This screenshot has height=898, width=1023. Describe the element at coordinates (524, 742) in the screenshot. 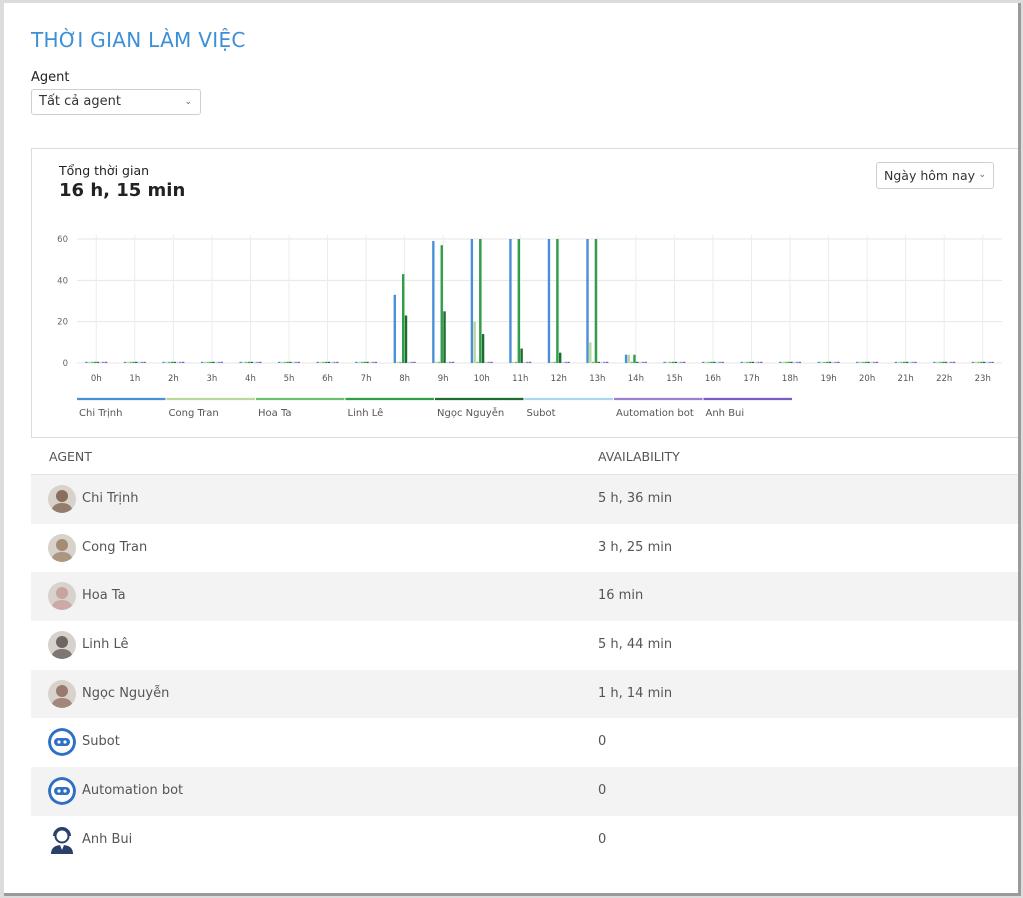

I see `table-row: Subot 0` at that location.